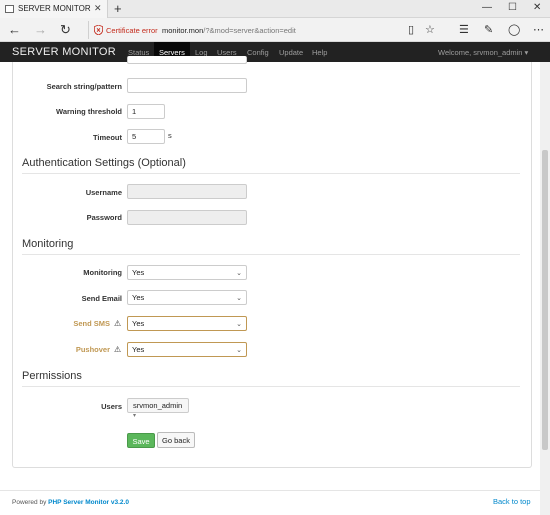 The width and height of the screenshot is (550, 515). Describe the element at coordinates (9, 9) in the screenshot. I see `page-icon` at that location.